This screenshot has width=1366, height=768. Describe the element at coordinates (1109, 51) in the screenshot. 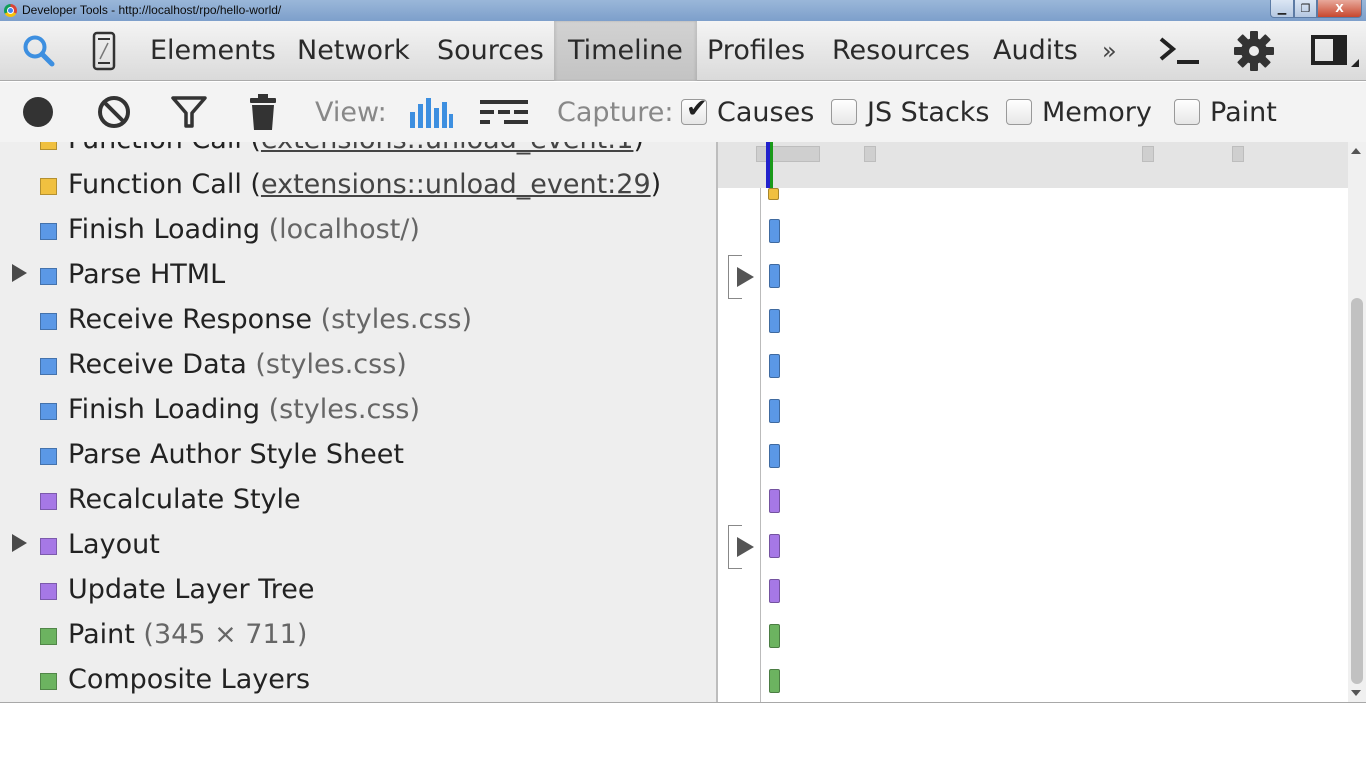

I see `more-tabs-button: »` at that location.